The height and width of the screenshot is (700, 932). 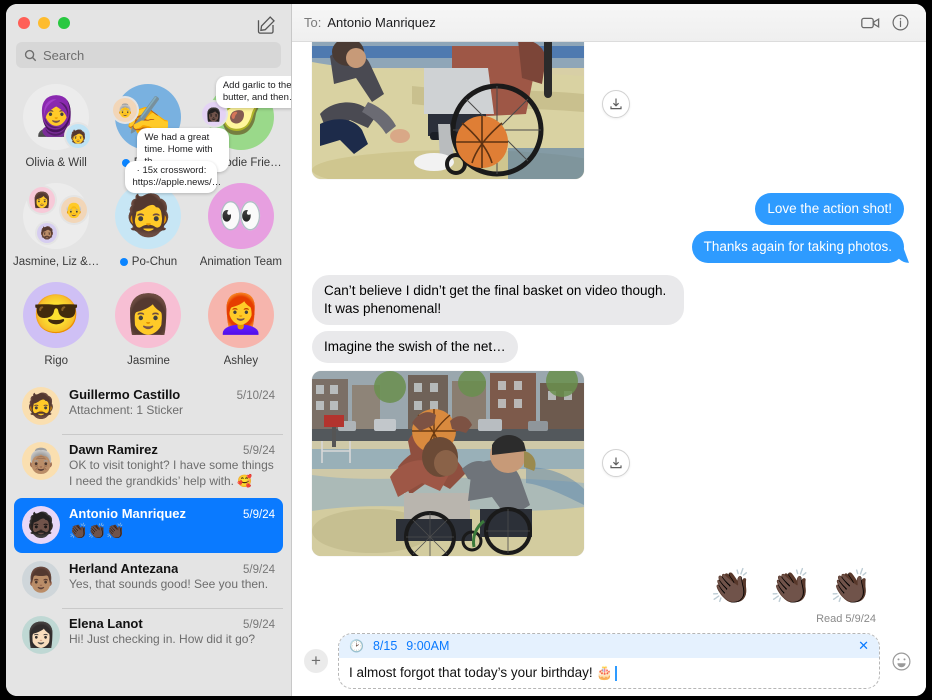 What do you see at coordinates (41, 525) in the screenshot?
I see `avatar: 🧔🏿` at bounding box center [41, 525].